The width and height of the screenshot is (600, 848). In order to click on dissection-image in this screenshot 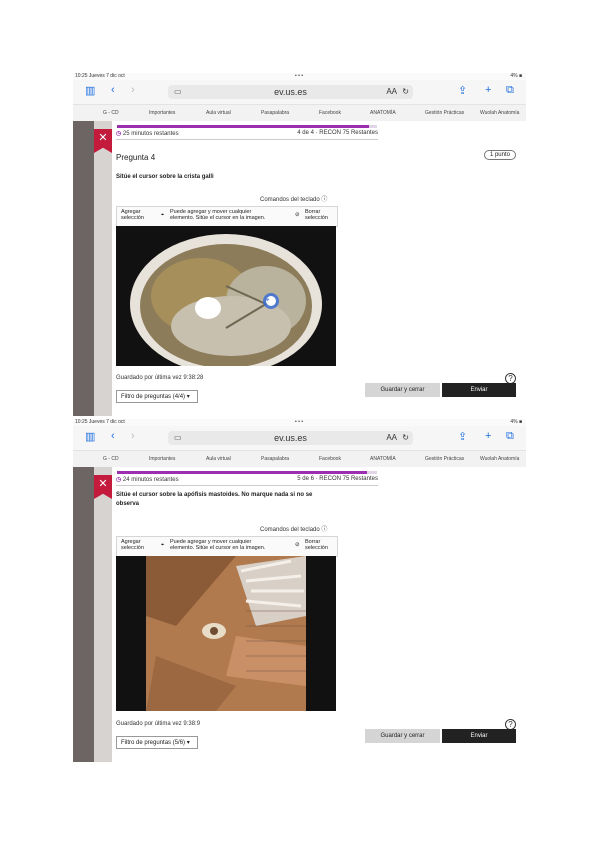, I will do `click(226, 633)`.